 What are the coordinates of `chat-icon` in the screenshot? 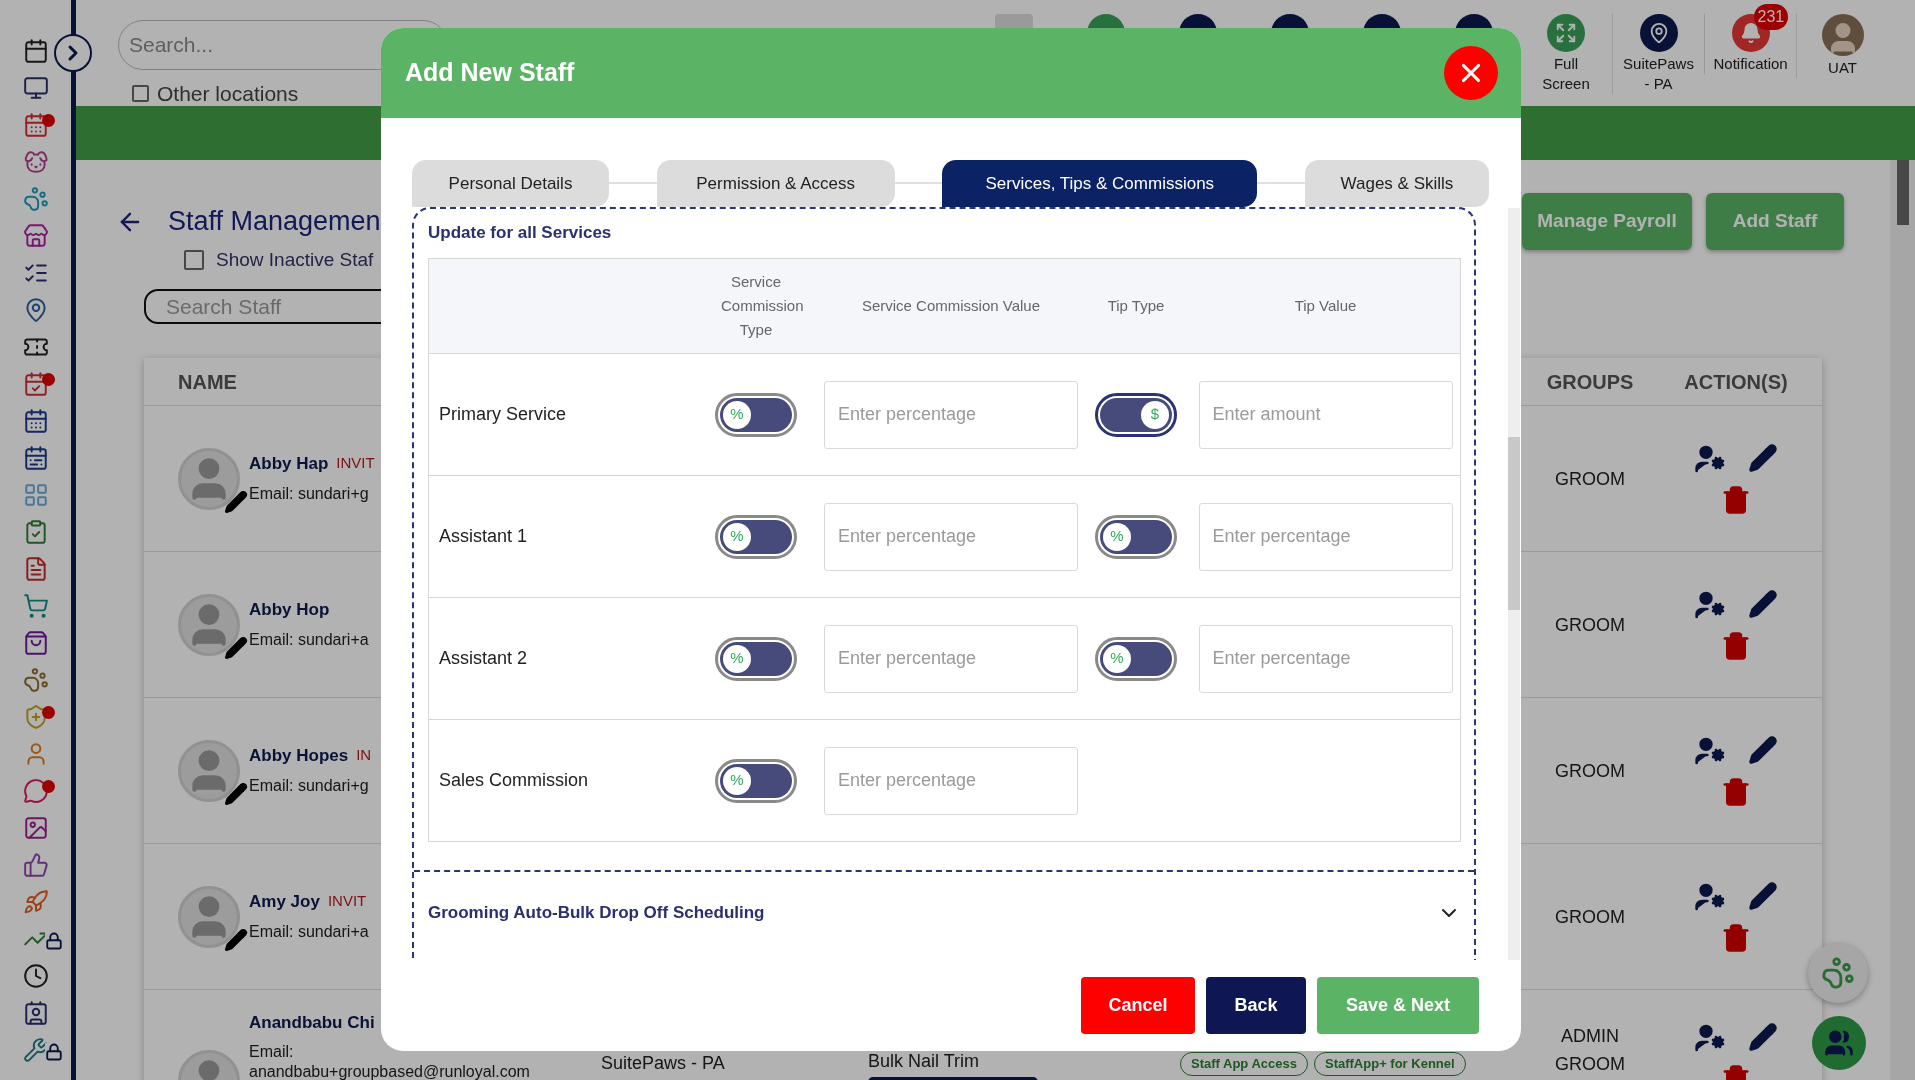 It's located at (35, 791).